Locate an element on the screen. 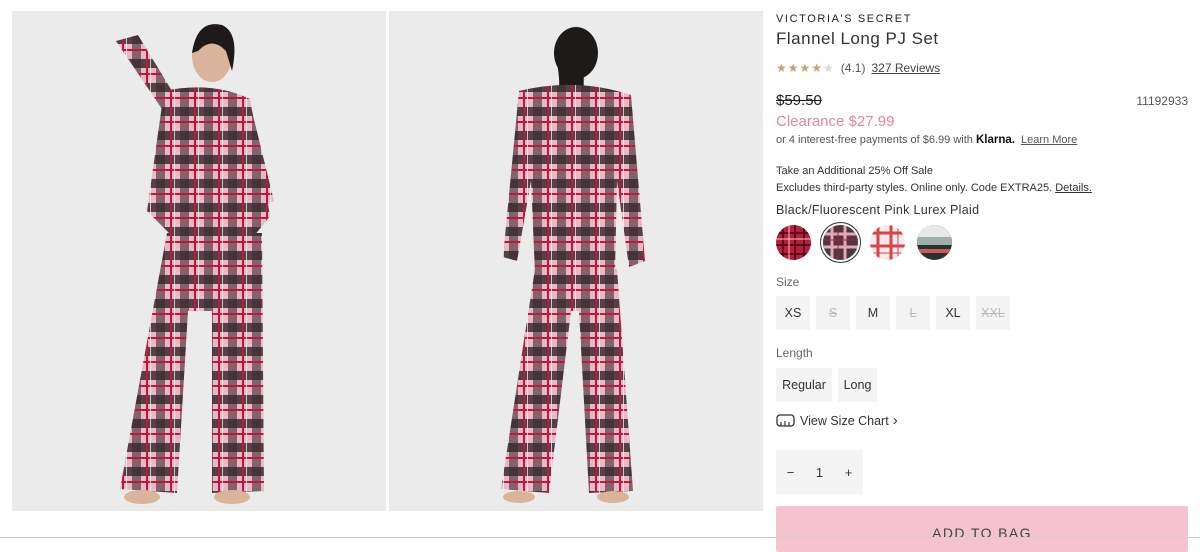  color-swatch-grey-stripe is located at coordinates (934, 242).